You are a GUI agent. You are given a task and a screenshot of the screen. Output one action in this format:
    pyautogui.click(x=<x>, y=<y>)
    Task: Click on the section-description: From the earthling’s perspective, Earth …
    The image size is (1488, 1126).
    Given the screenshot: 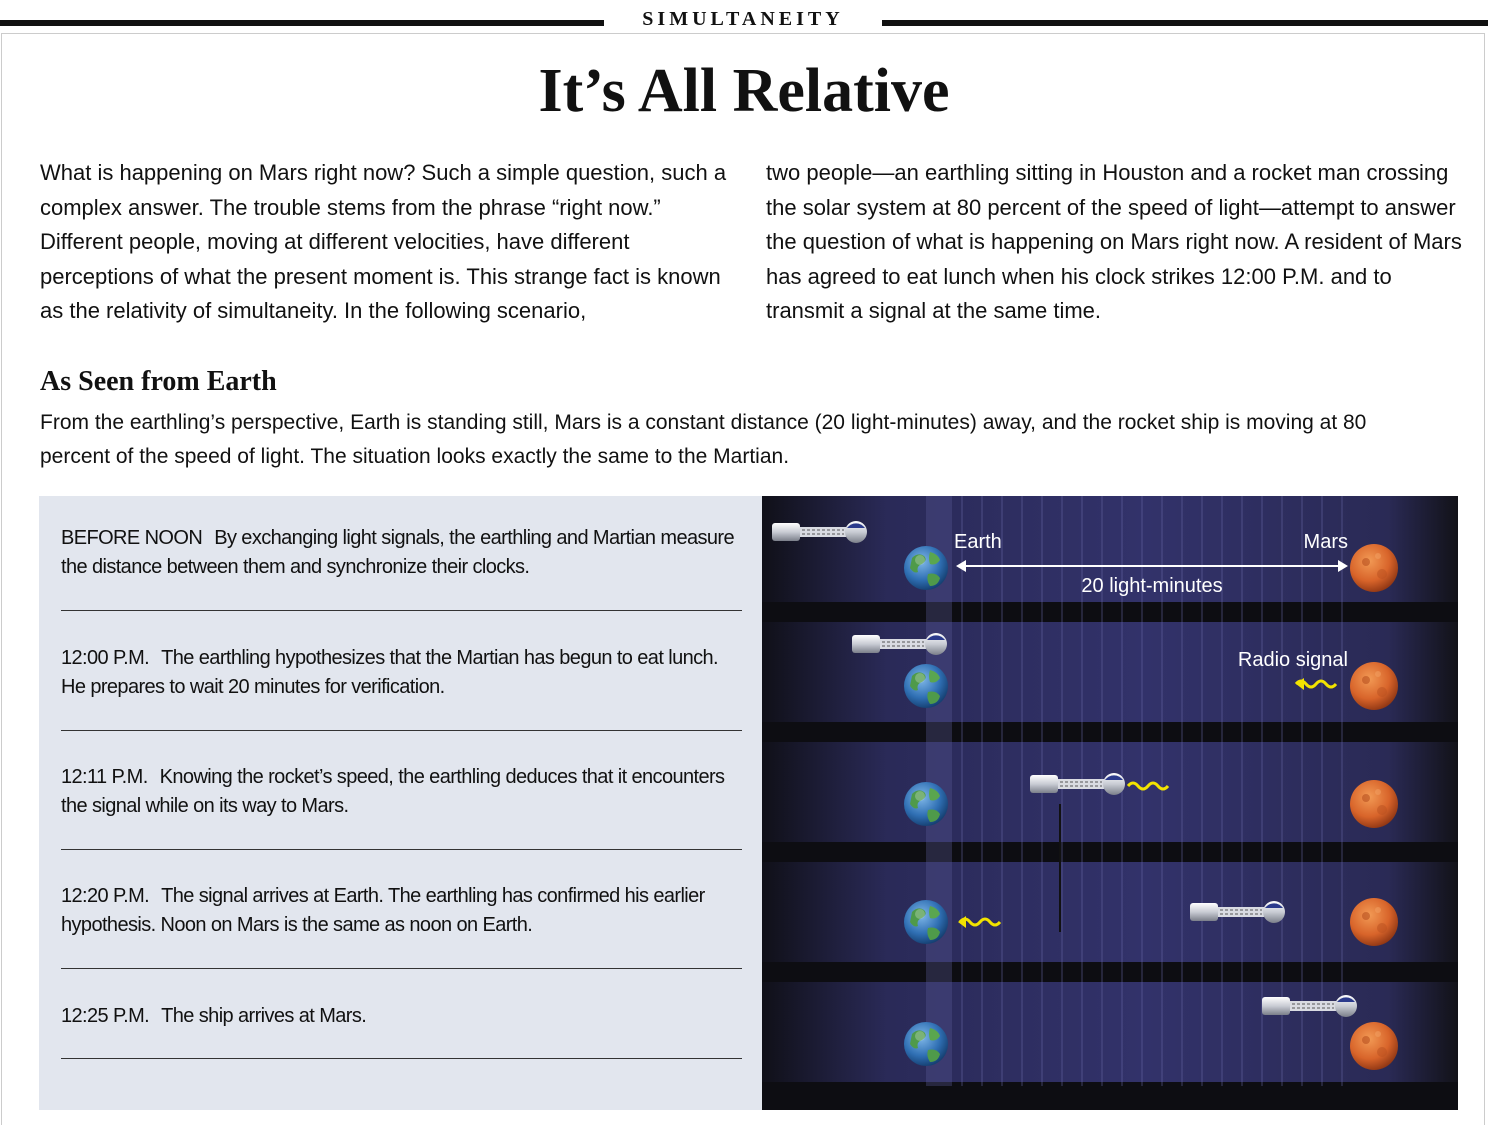 What is the action you would take?
    pyautogui.click(x=703, y=439)
    